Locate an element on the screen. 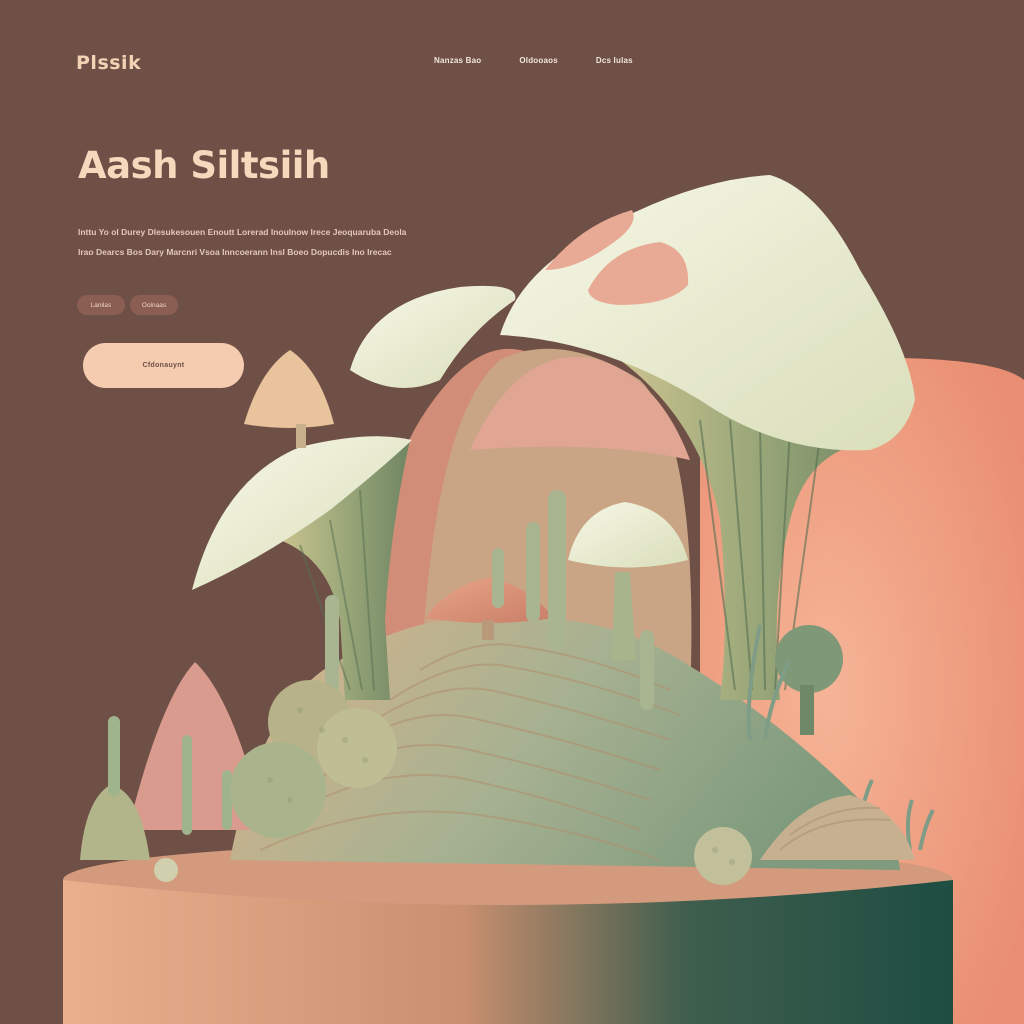  tag-2: Oolnaas is located at coordinates (154, 305).